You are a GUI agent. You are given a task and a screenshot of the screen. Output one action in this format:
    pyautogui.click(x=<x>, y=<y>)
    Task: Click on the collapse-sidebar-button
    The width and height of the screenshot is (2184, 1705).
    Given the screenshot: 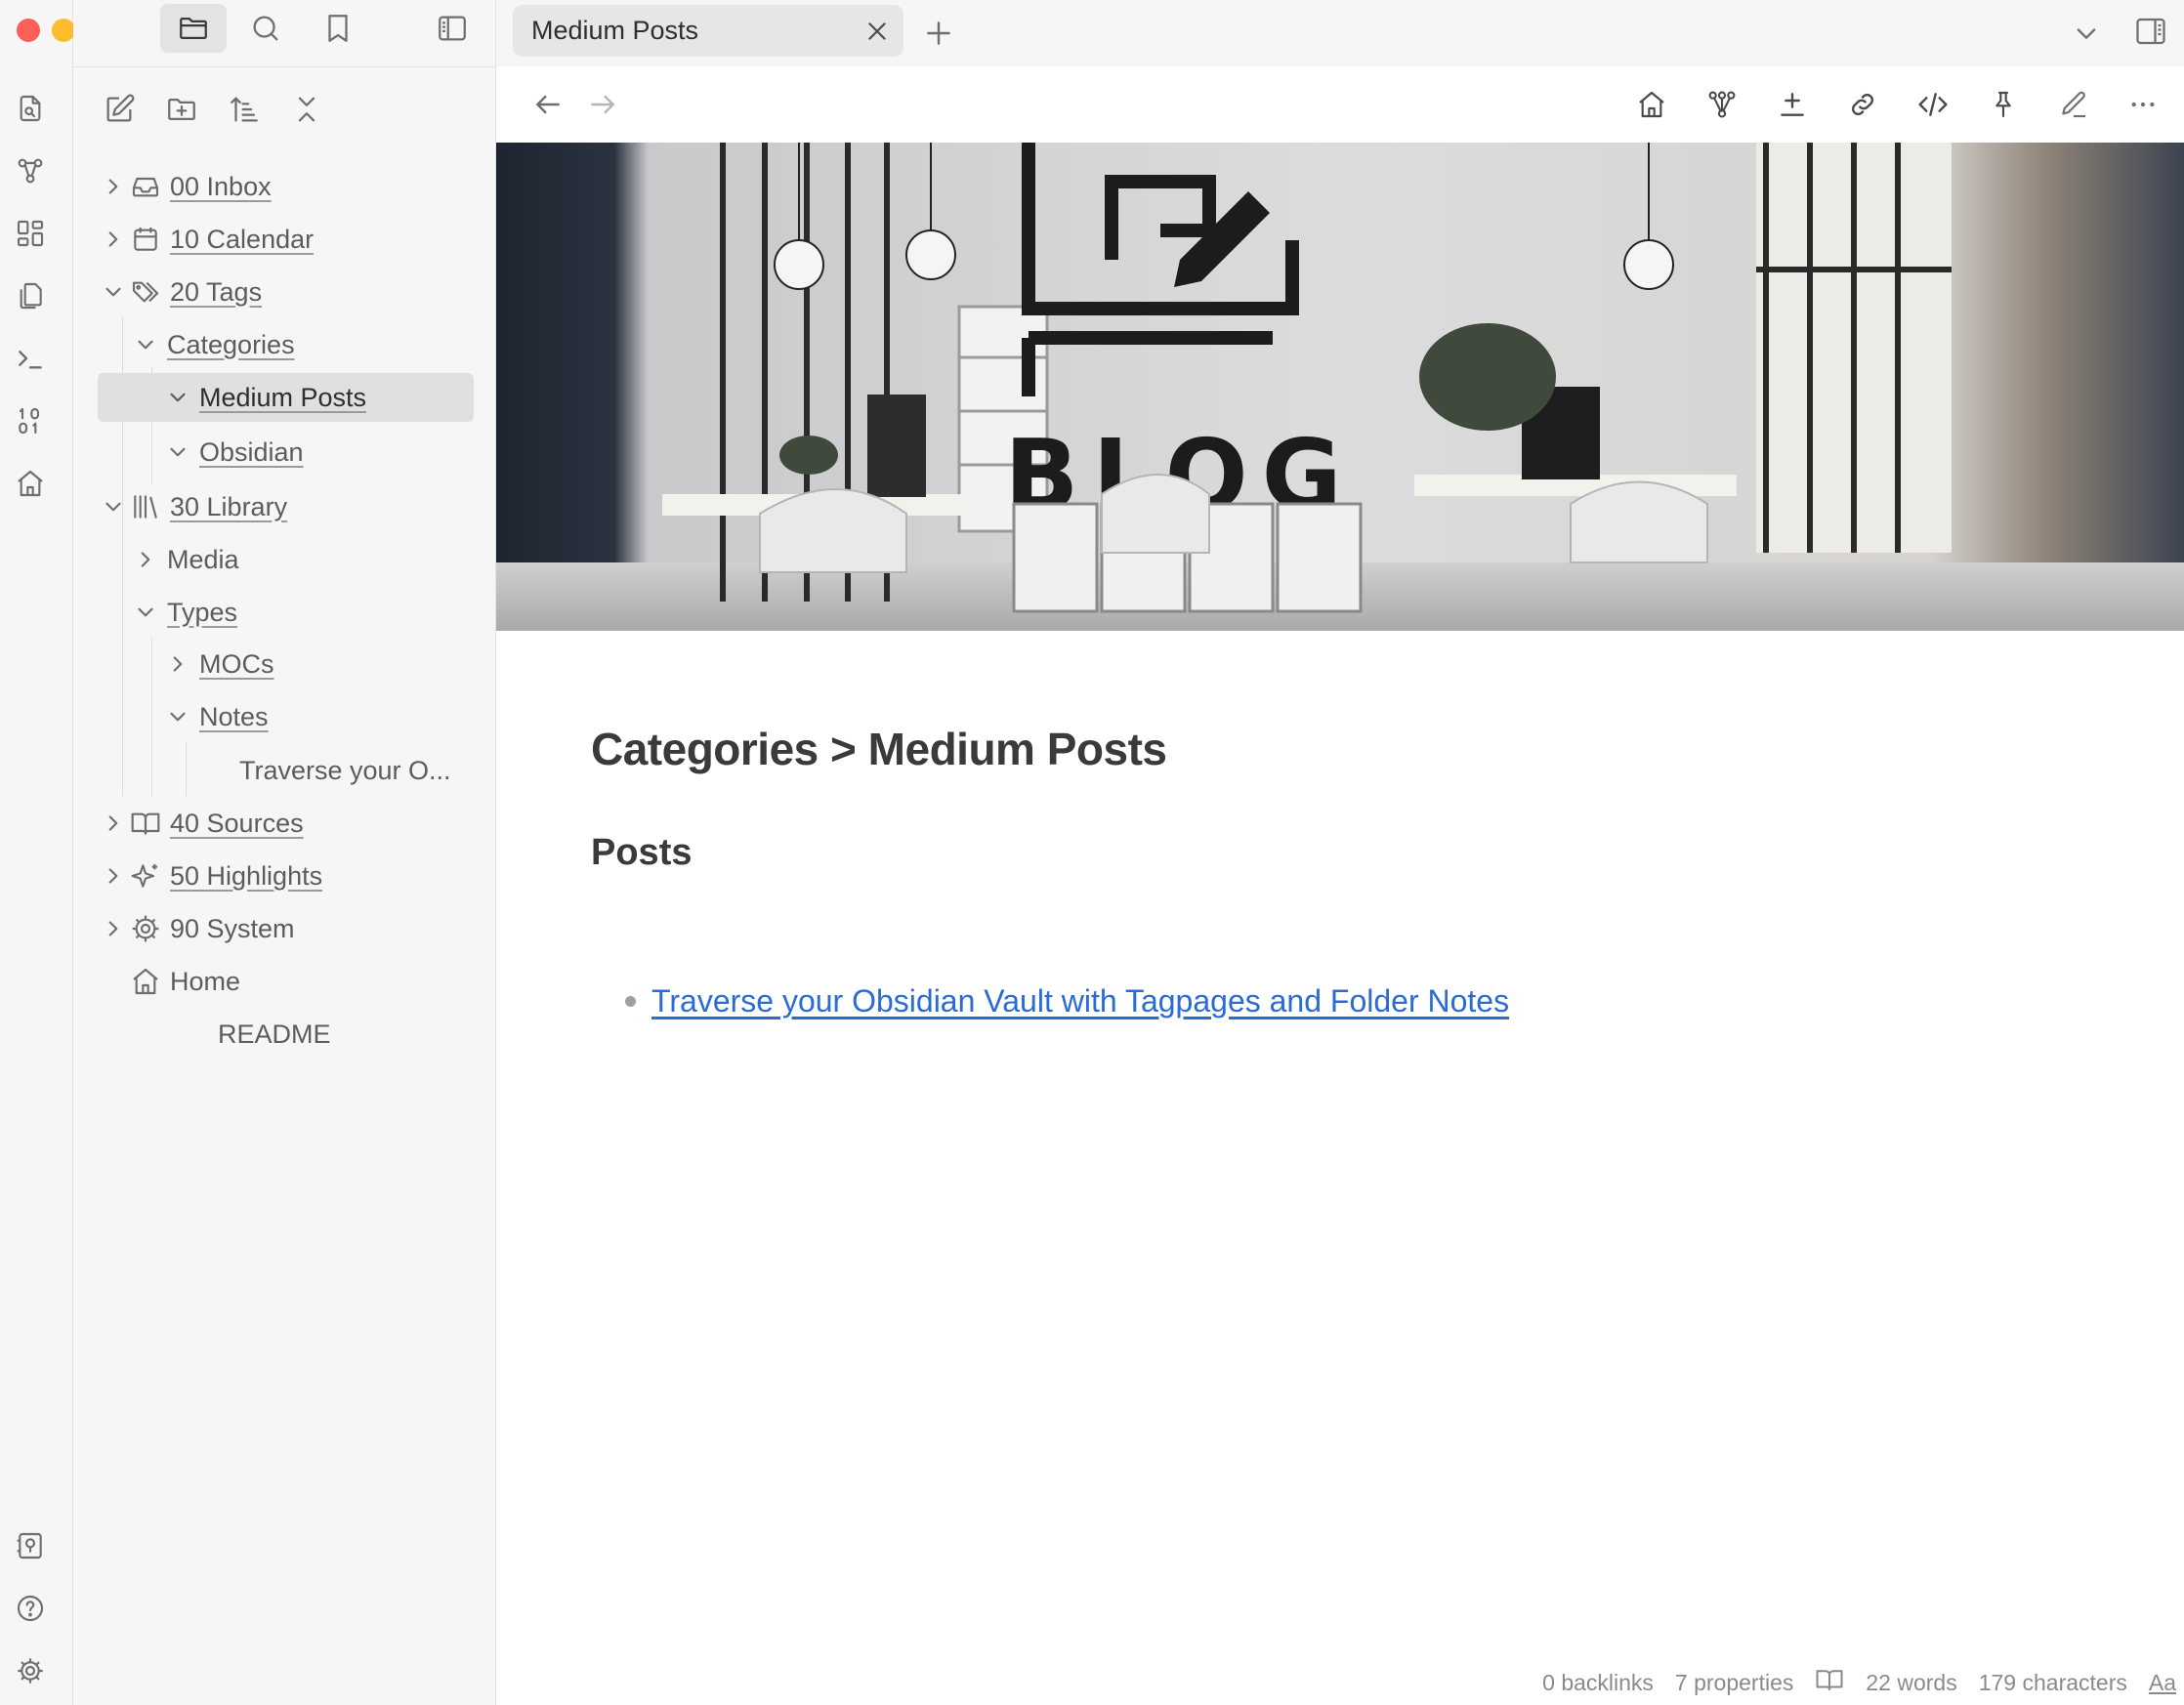 What is the action you would take?
    pyautogui.click(x=452, y=28)
    